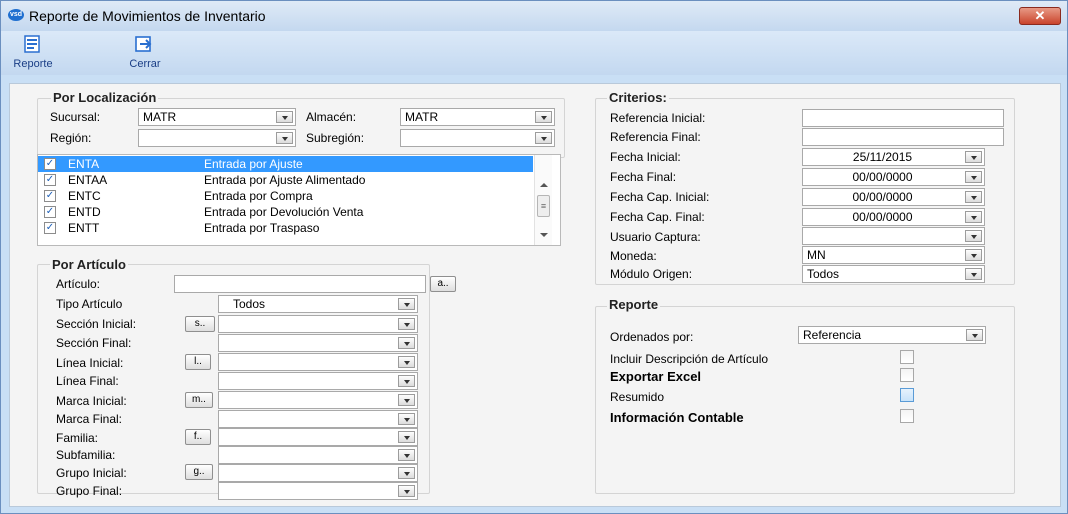 This screenshot has width=1068, height=514. Describe the element at coordinates (147, 16) in the screenshot. I see `window-title: Reporte de Movimientos de Inventario` at that location.